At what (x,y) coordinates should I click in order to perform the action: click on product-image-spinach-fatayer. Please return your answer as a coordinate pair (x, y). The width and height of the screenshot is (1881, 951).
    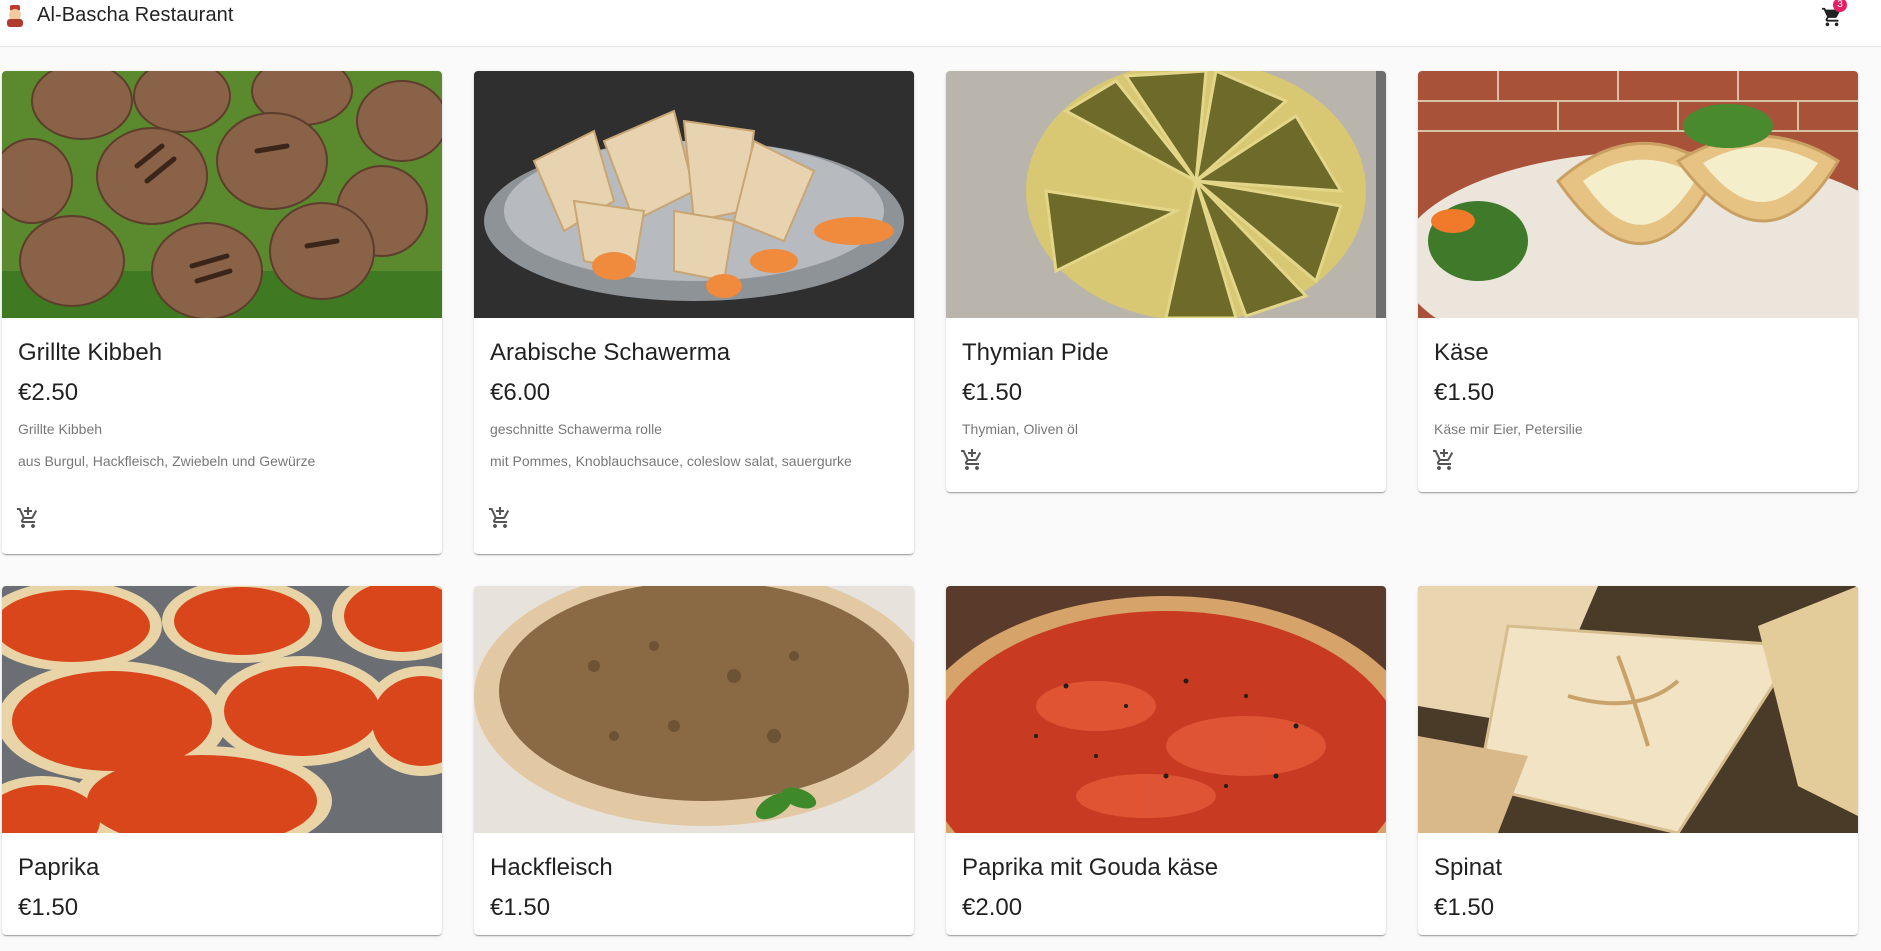
    Looking at the image, I should click on (1638, 709).